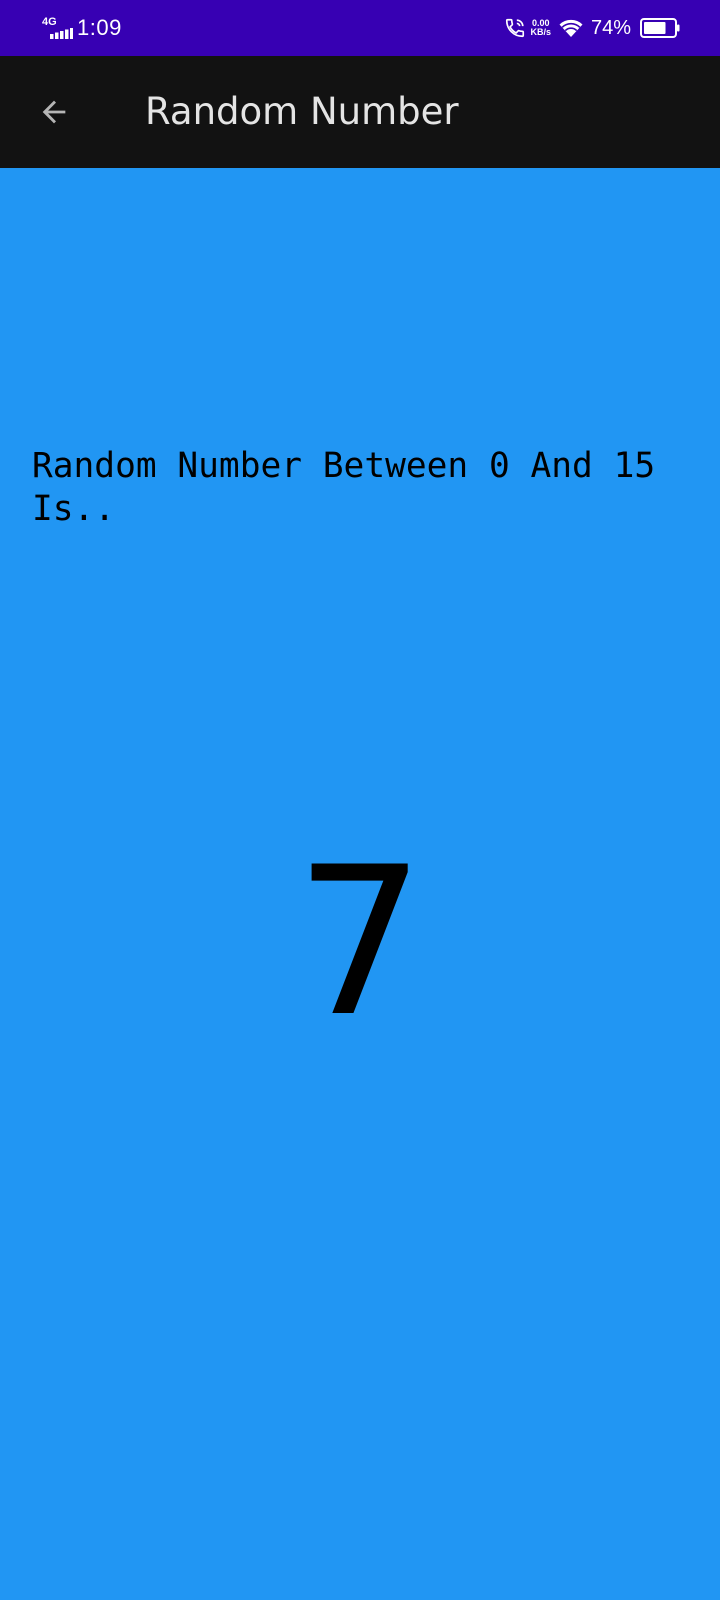 This screenshot has height=1600, width=720. Describe the element at coordinates (540, 32) in the screenshot. I see `data-speed-unit: KB/s` at that location.